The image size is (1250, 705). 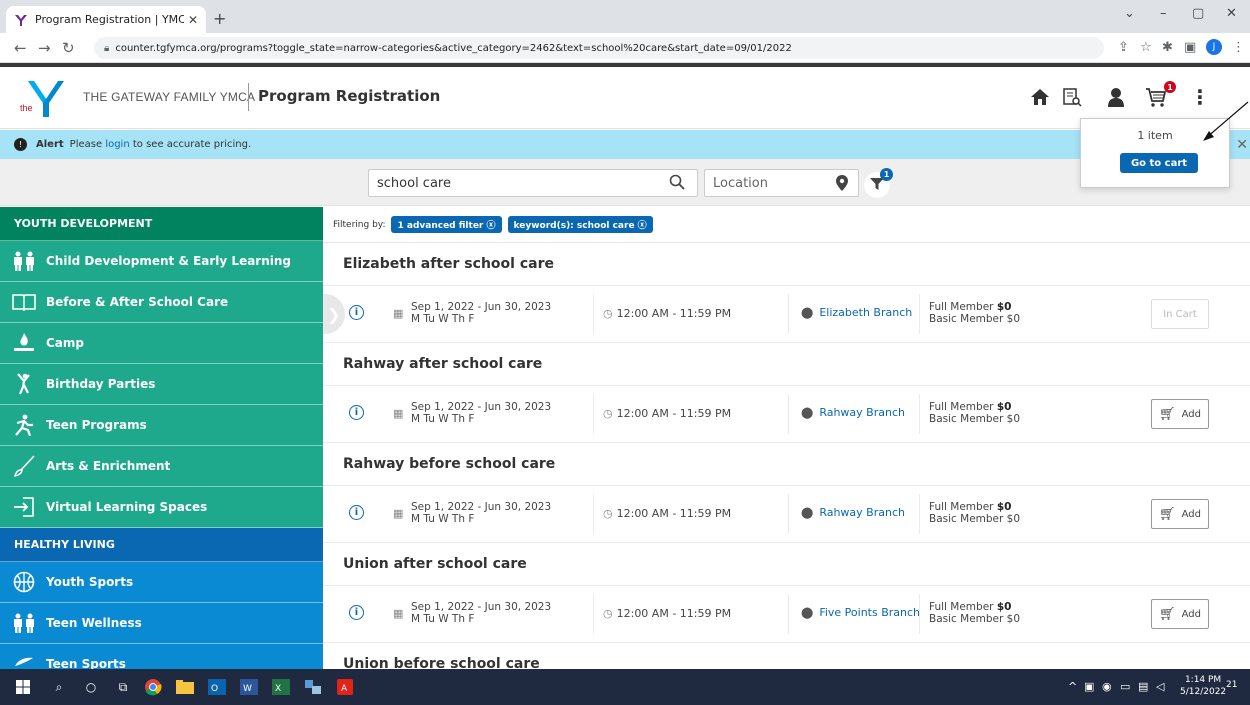 What do you see at coordinates (1198, 13) in the screenshot?
I see `maximize-icon: ▢` at bounding box center [1198, 13].